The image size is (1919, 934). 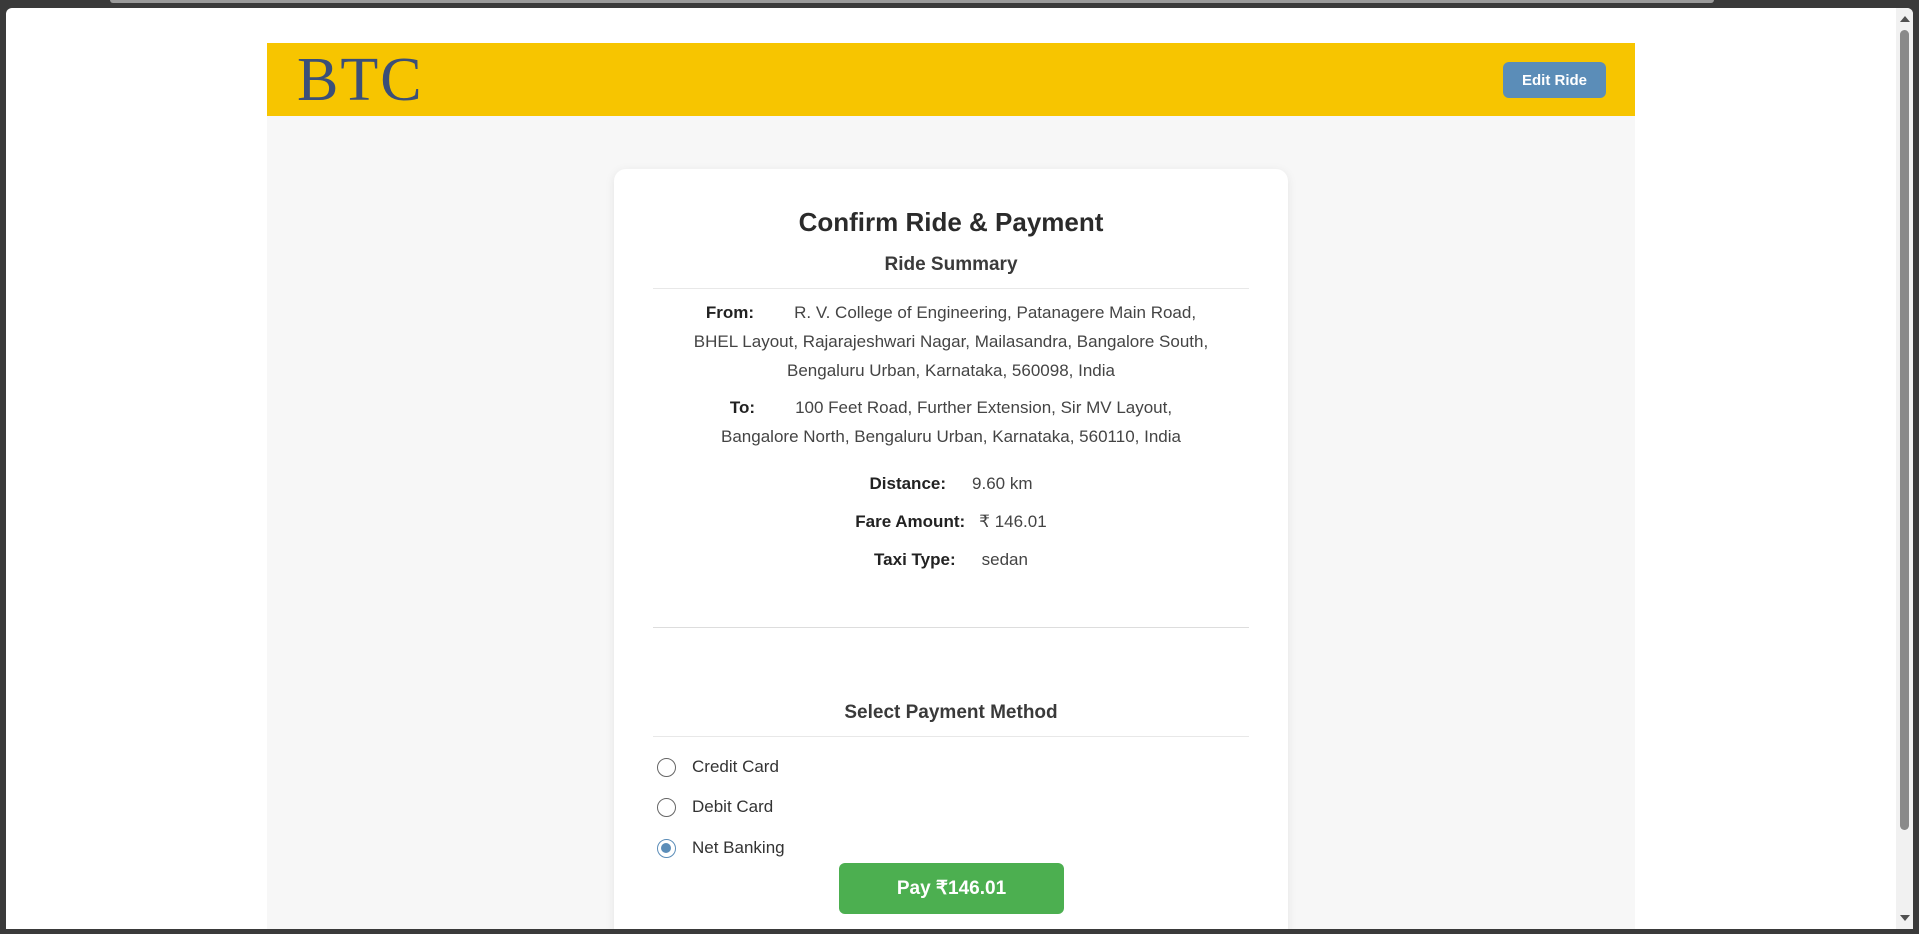 What do you see at coordinates (1904, 430) in the screenshot?
I see `scroll-thumb` at bounding box center [1904, 430].